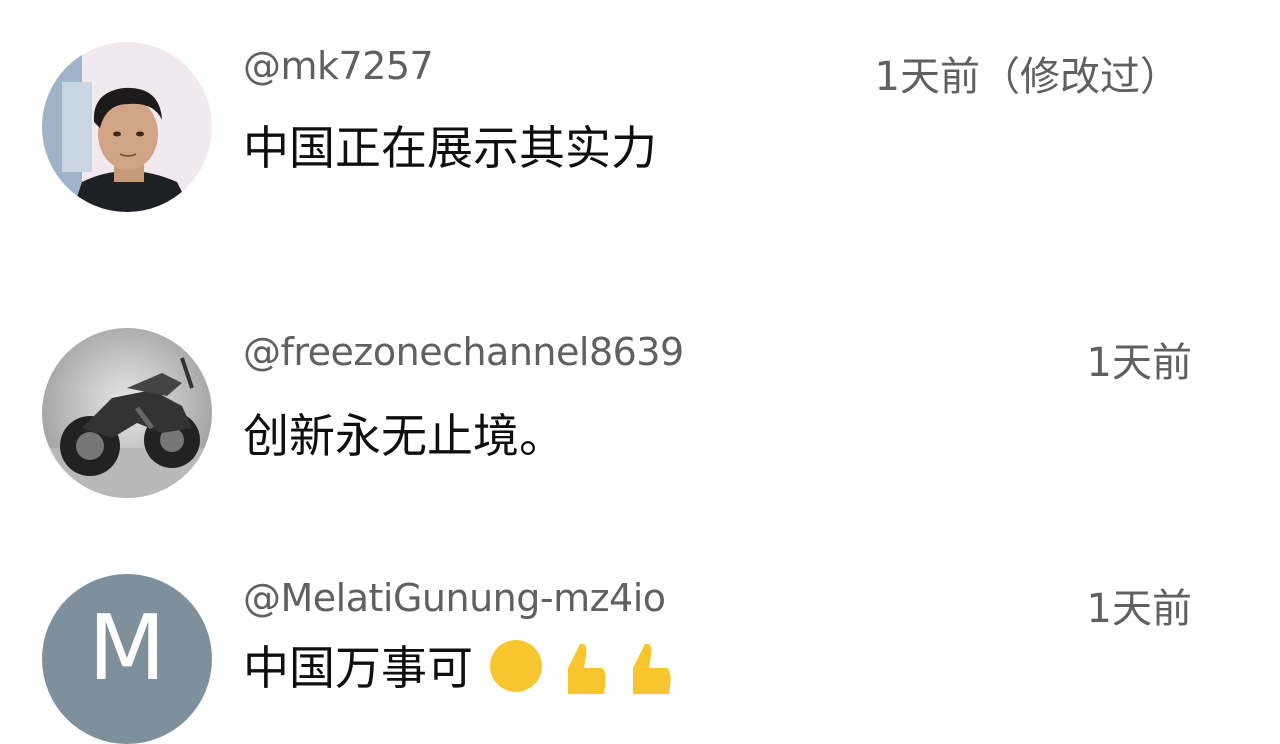  What do you see at coordinates (454, 598) in the screenshot?
I see `comment-author-handle: @MelatiGunung-mz4io` at bounding box center [454, 598].